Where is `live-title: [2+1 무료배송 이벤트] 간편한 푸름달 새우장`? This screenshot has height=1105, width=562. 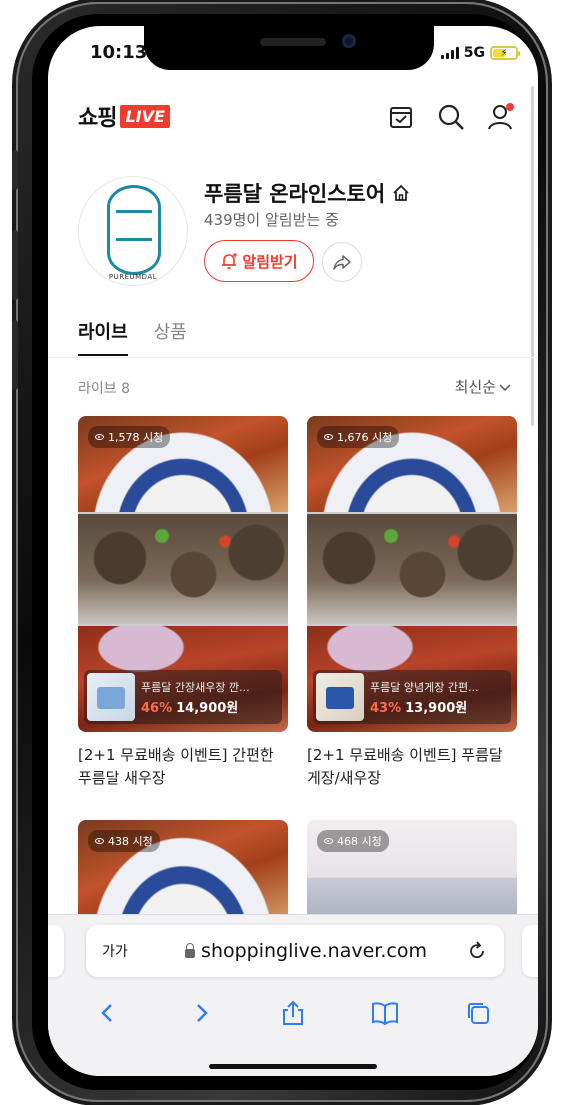 live-title: [2+1 무료배송 이벤트] 간편한 푸름달 새우장 is located at coordinates (183, 767).